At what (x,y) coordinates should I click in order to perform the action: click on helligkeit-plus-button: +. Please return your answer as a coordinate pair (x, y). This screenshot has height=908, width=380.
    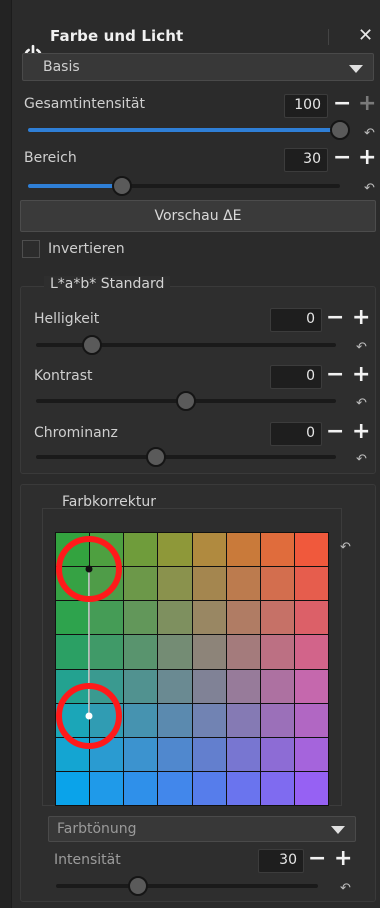
    Looking at the image, I should click on (361, 318).